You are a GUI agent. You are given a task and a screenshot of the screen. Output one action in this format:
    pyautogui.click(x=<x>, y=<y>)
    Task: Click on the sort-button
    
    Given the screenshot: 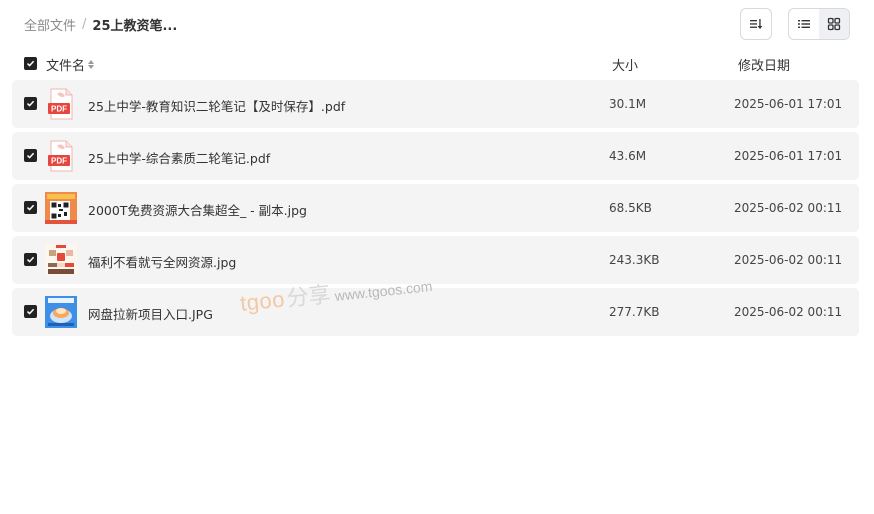 What is the action you would take?
    pyautogui.click(x=756, y=24)
    